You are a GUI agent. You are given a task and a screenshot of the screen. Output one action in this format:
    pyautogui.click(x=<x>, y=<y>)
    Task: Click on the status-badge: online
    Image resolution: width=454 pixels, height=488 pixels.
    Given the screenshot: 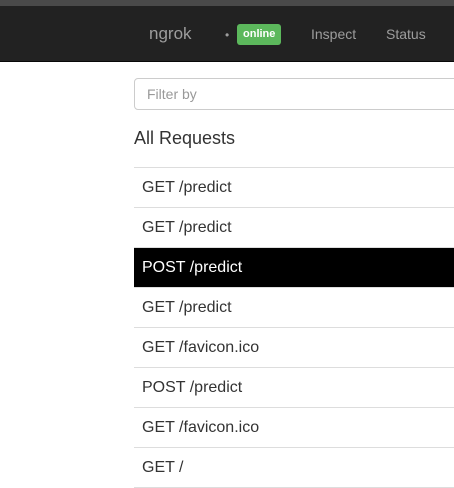 What is the action you would take?
    pyautogui.click(x=259, y=34)
    